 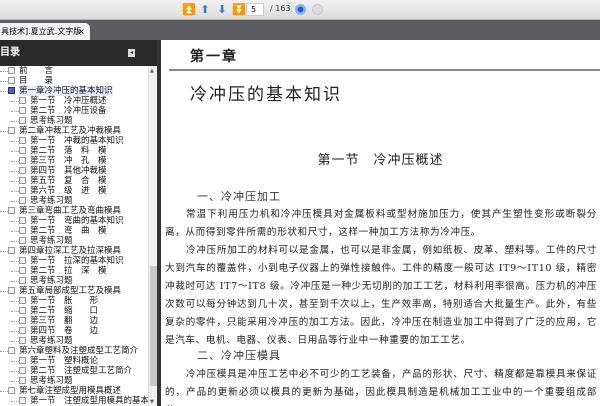 I want to click on scrollbar-thumb, so click(x=153, y=326).